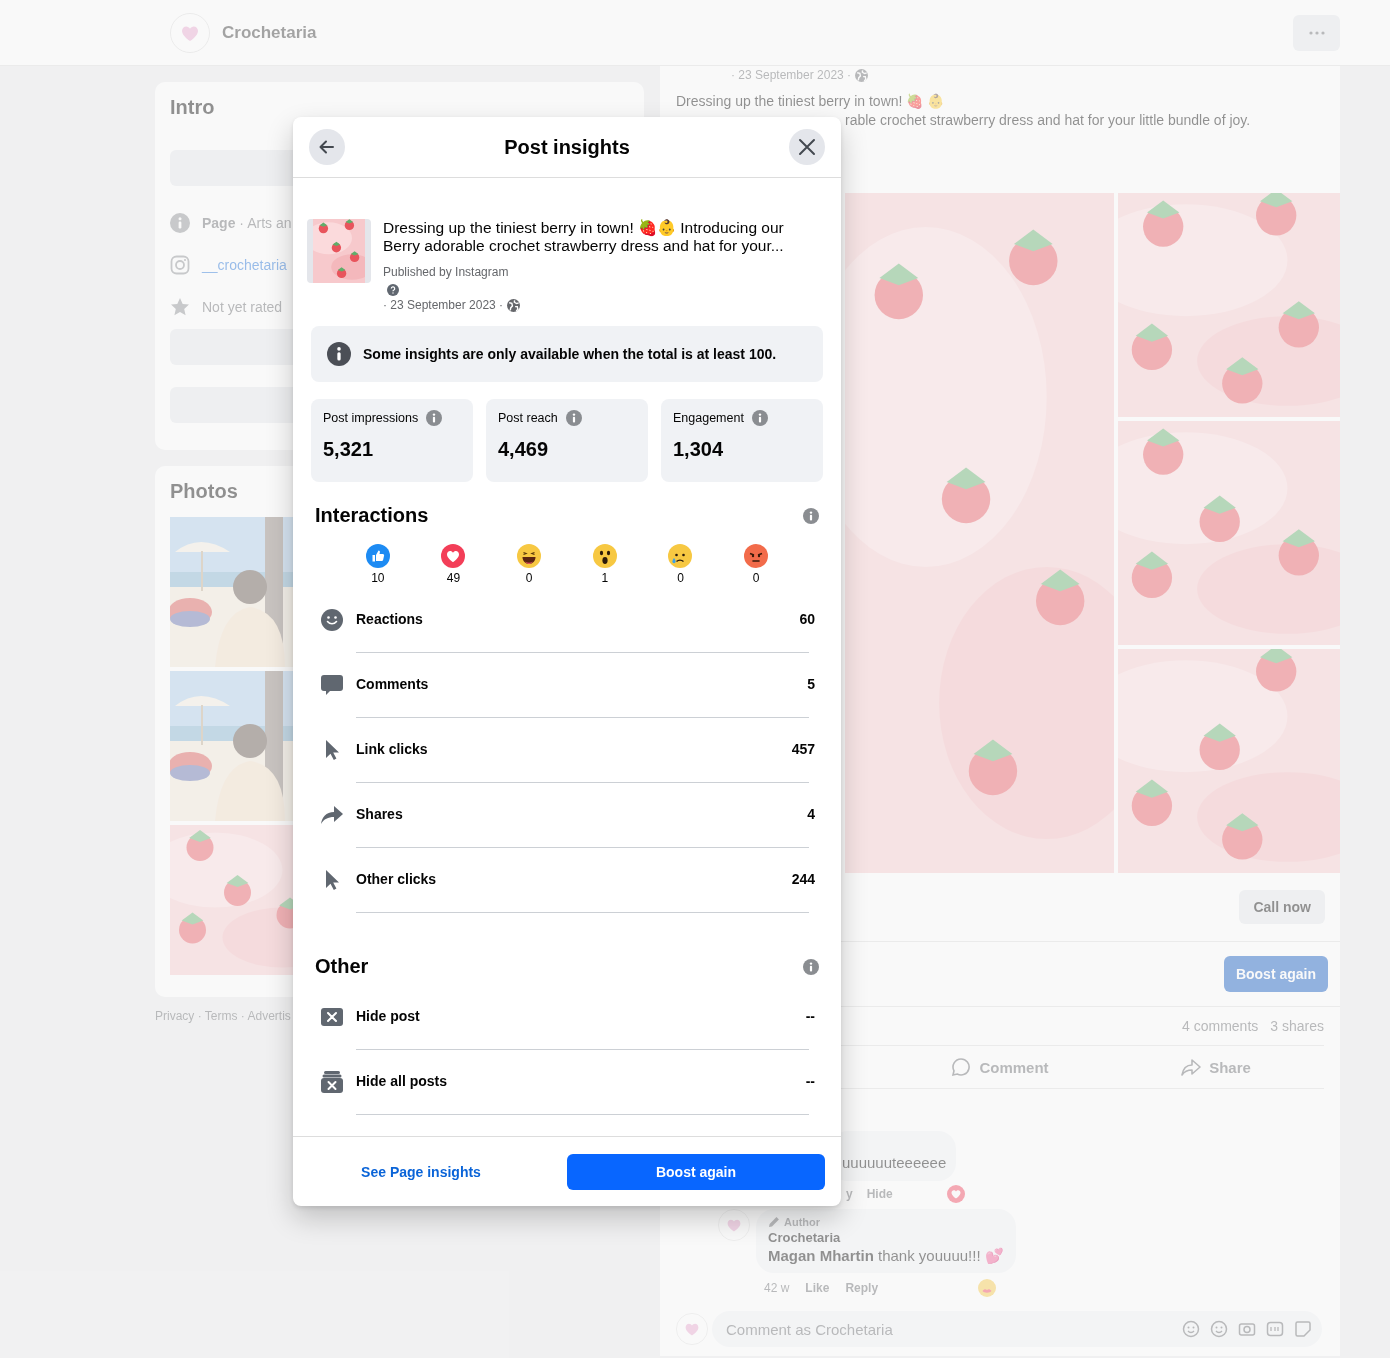 This screenshot has width=1390, height=1358. What do you see at coordinates (817, 1288) in the screenshot?
I see `reply-action: Like` at bounding box center [817, 1288].